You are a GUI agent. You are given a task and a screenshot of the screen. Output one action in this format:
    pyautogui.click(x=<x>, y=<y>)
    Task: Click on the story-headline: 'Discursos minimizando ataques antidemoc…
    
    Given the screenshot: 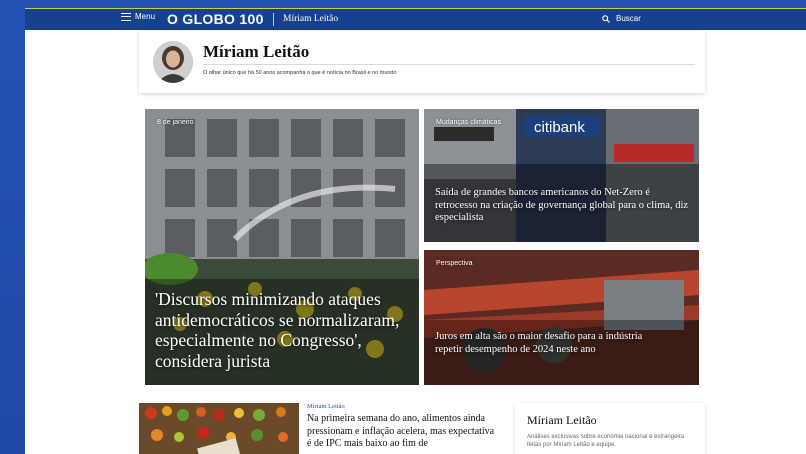 What is the action you would take?
    pyautogui.click(x=284, y=330)
    